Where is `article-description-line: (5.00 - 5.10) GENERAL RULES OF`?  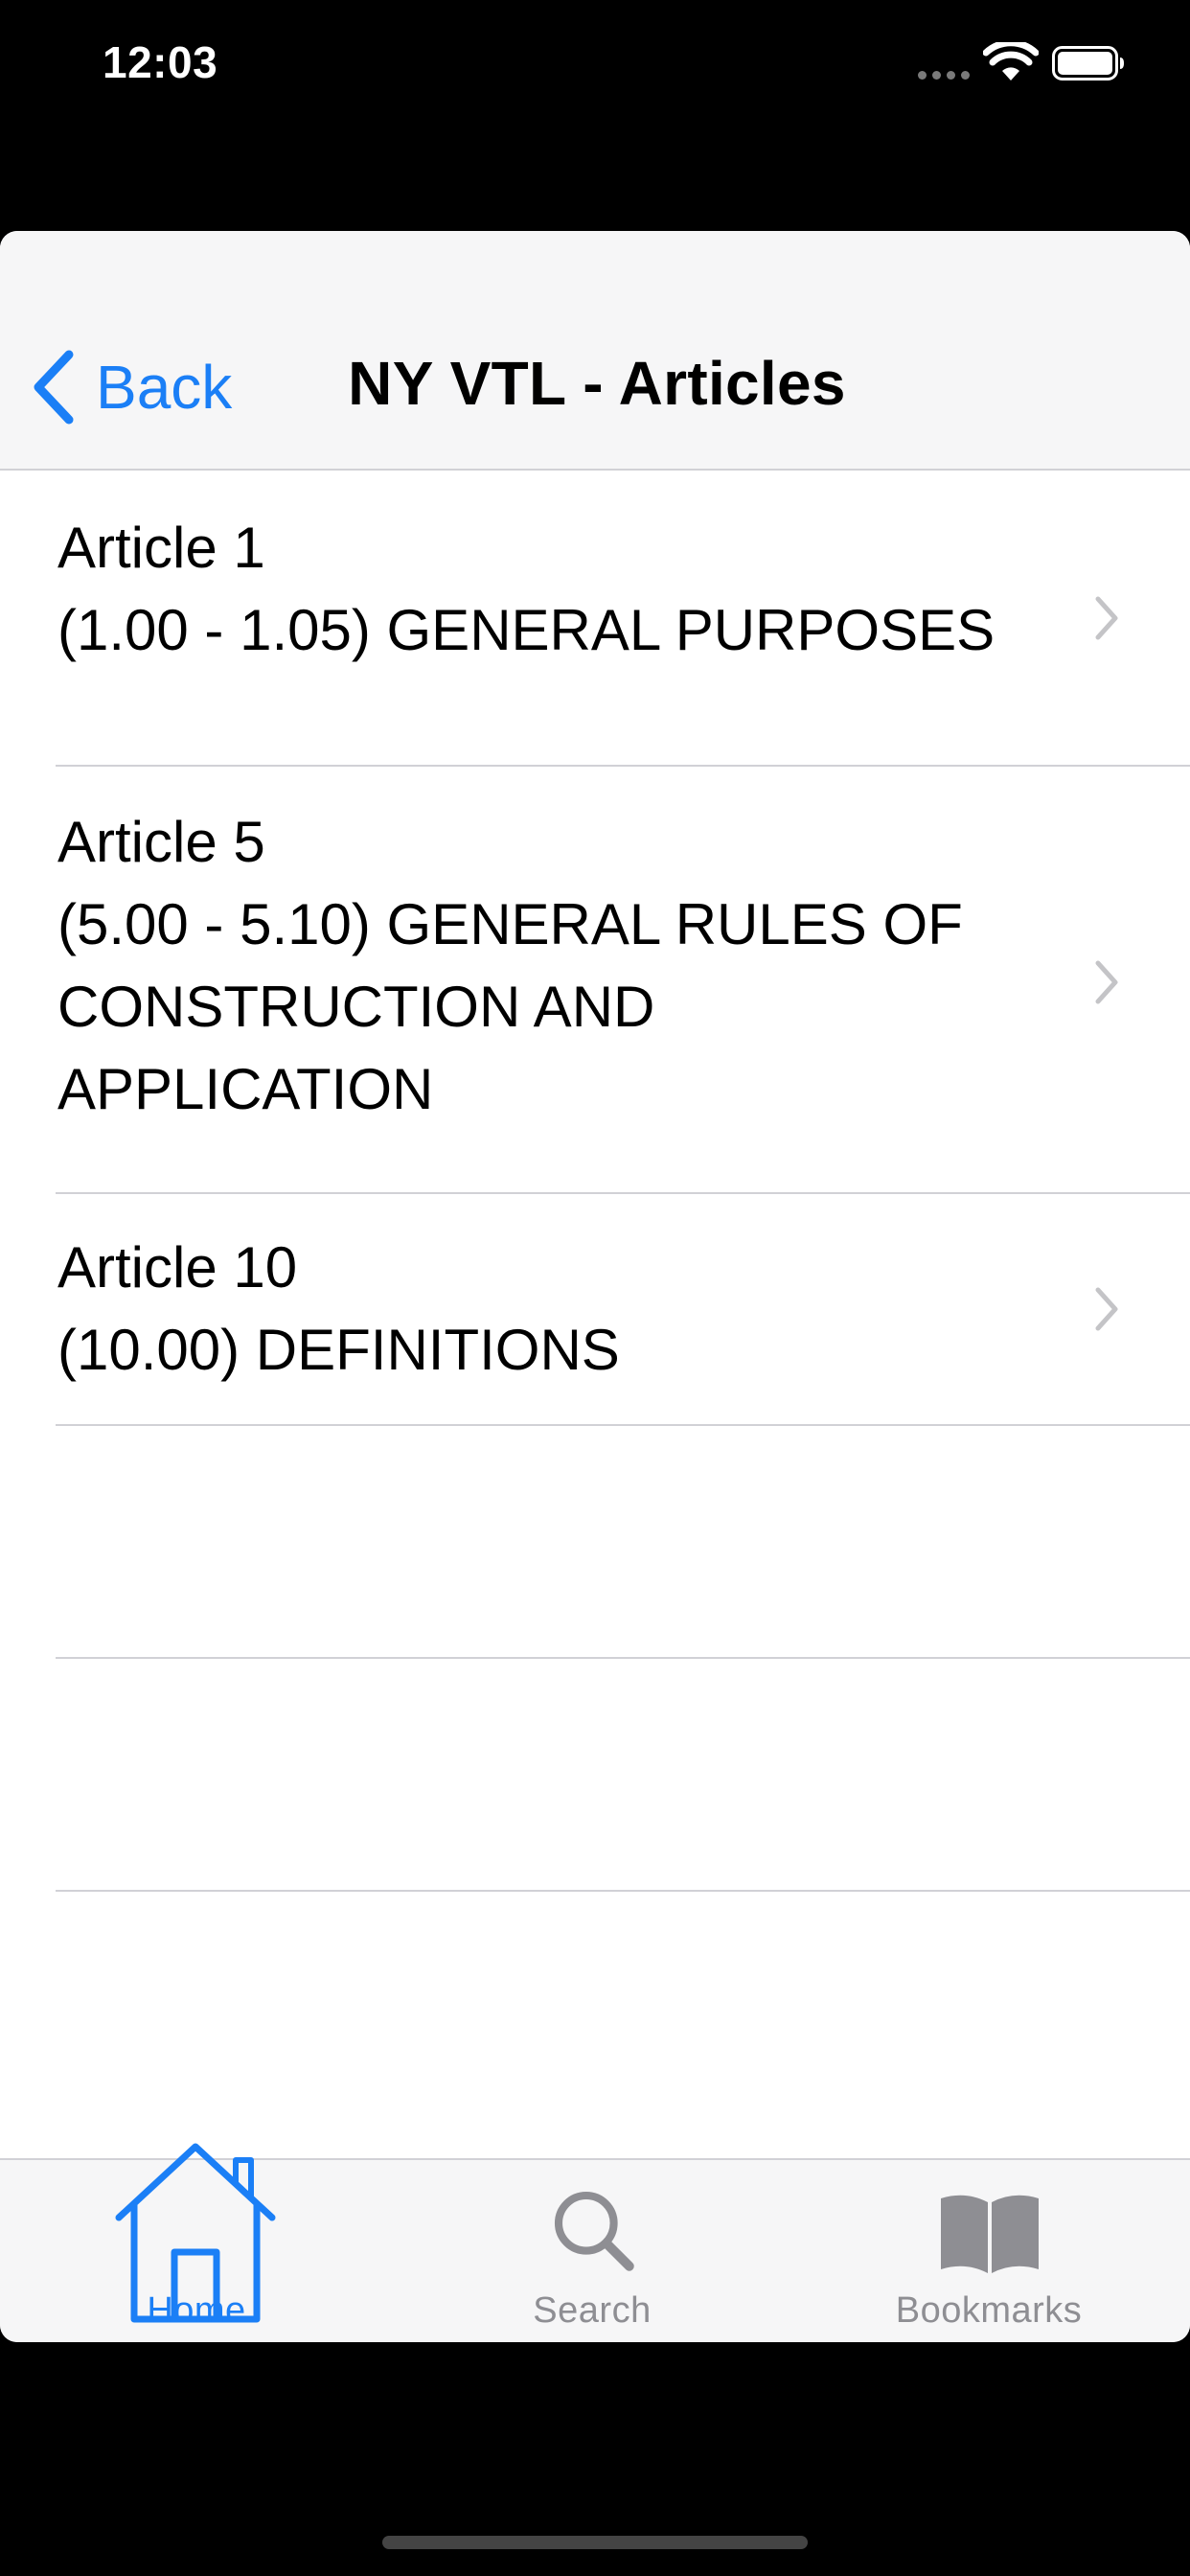 article-description-line: (5.00 - 5.10) GENERAL RULES OF is located at coordinates (510, 924).